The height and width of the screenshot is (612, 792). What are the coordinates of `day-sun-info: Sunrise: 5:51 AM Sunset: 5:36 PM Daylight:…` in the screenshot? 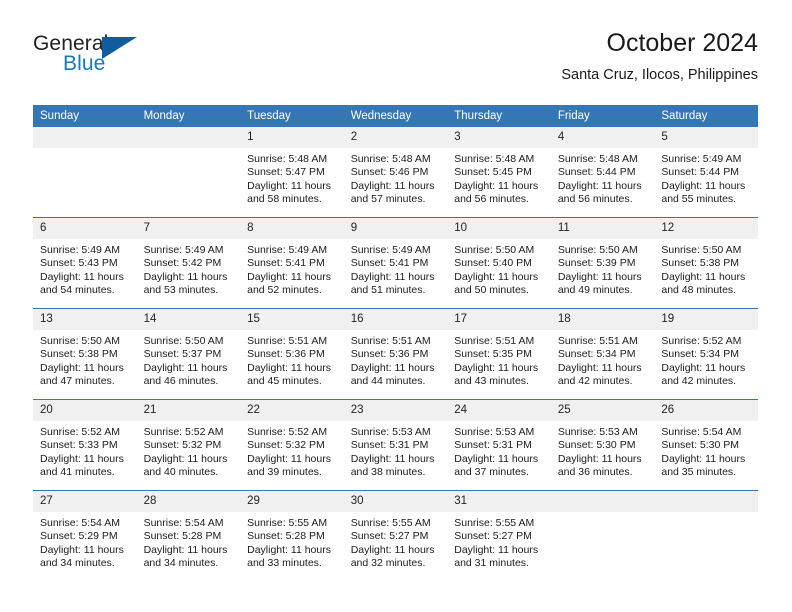 It's located at (396, 359).